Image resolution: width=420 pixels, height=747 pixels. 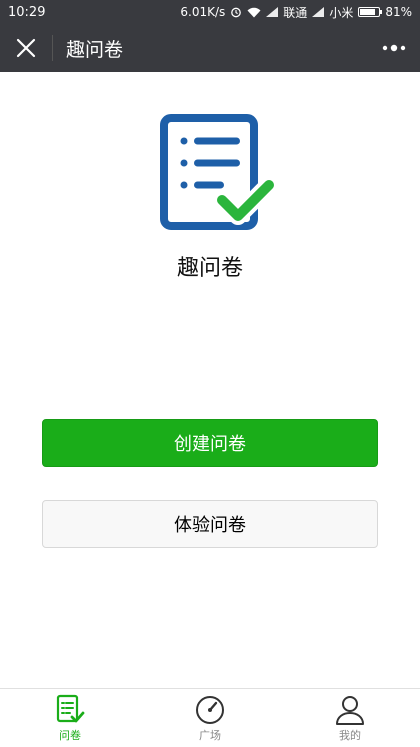 I want to click on try-questionnaire-button: 体验问卷, so click(x=210, y=524).